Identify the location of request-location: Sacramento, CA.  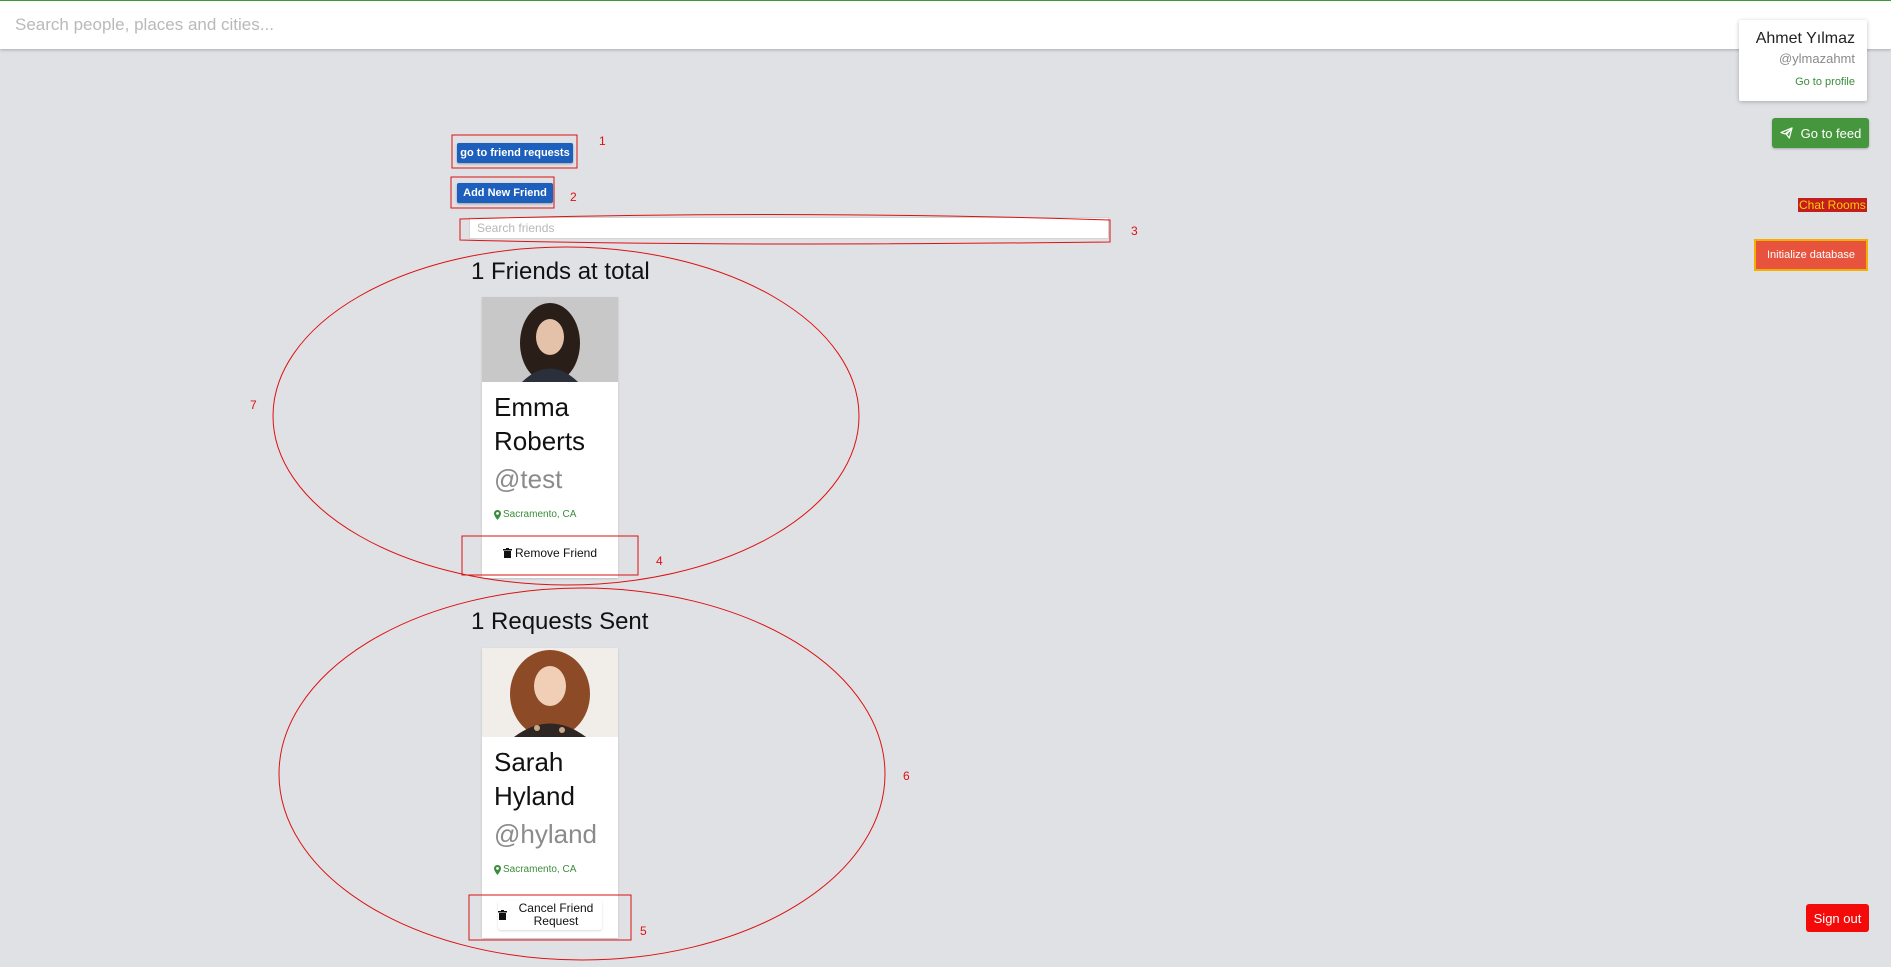
(556, 869).